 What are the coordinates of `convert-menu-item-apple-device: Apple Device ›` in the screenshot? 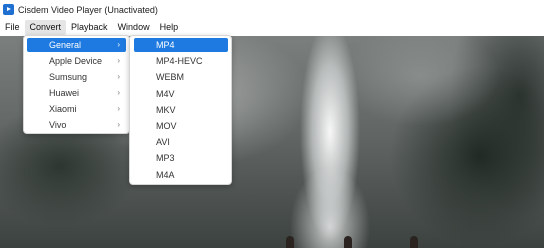 It's located at (76, 61).